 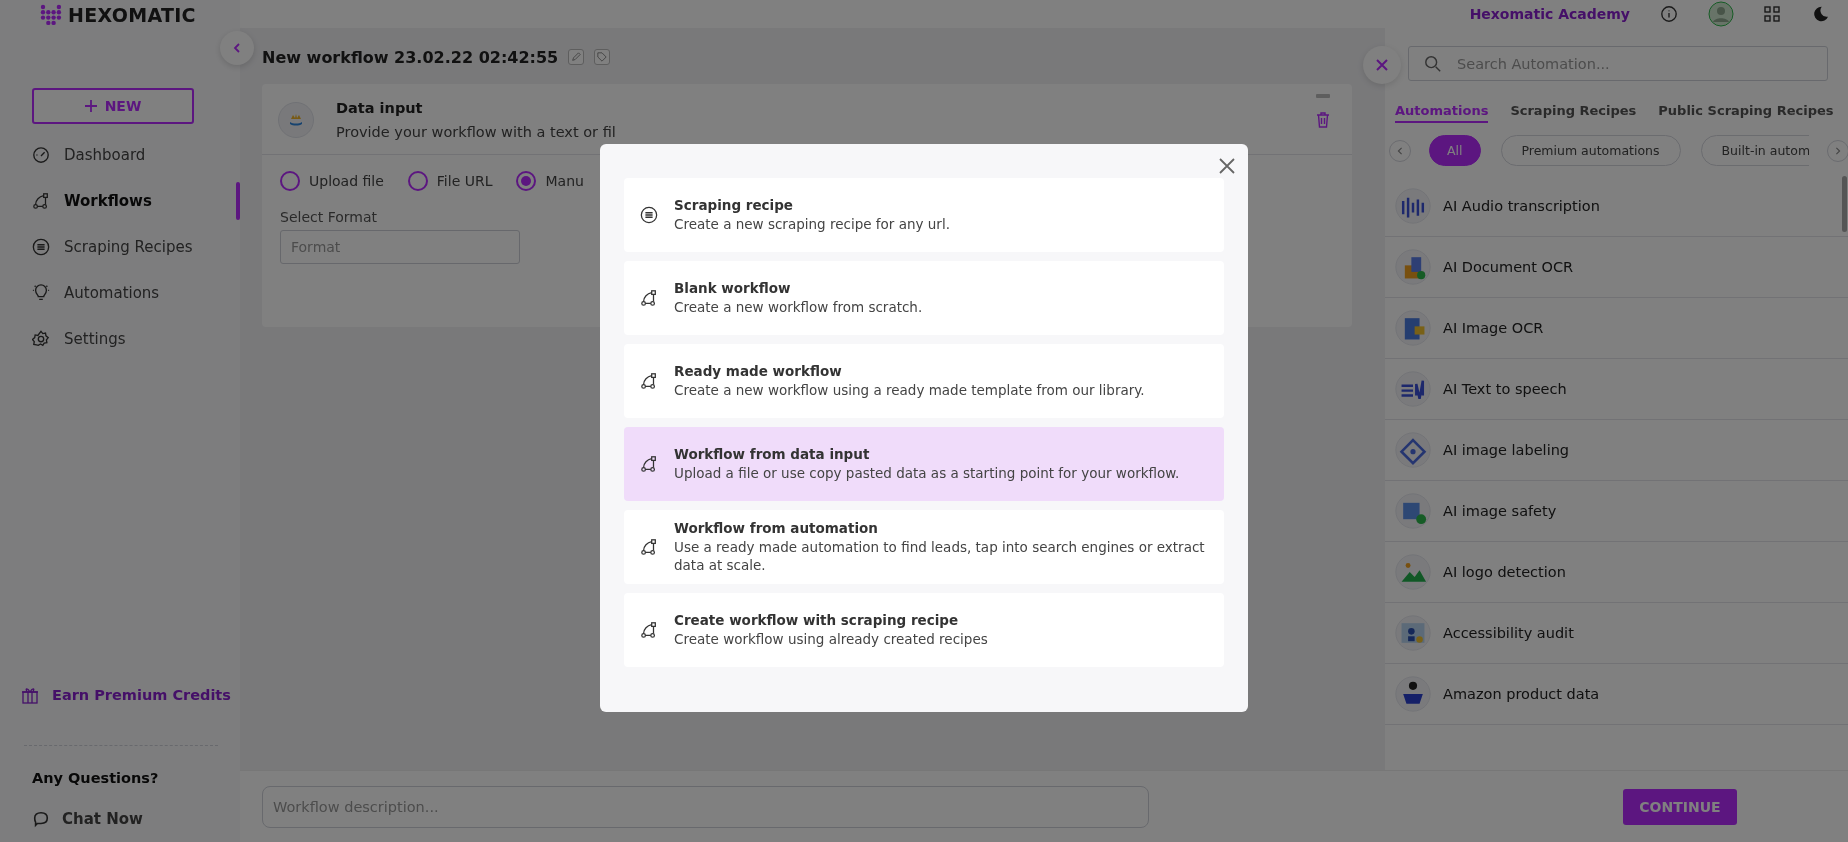 What do you see at coordinates (450, 181) in the screenshot?
I see `radio-option: File URL` at bounding box center [450, 181].